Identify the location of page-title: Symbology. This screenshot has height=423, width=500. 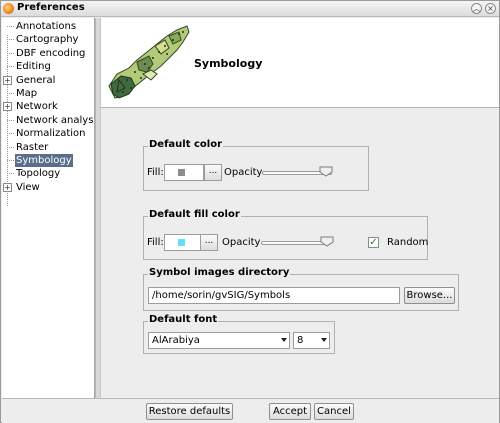
(228, 63).